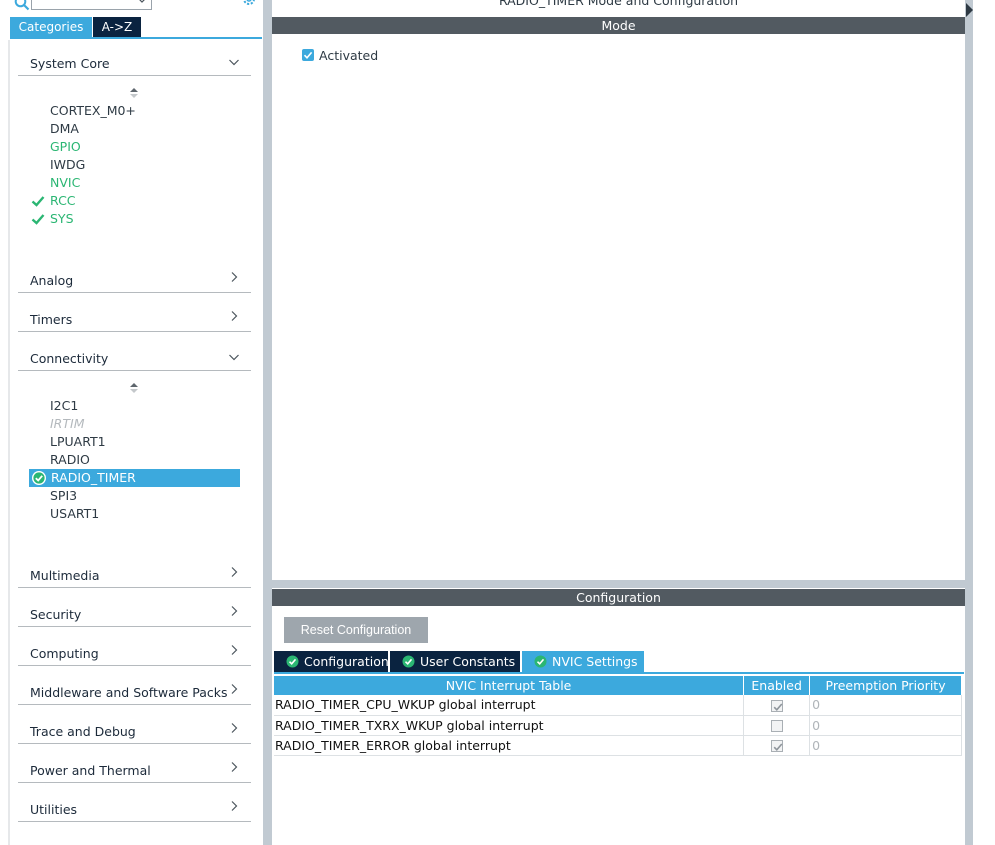 Image resolution: width=995 pixels, height=845 pixels. I want to click on list-item-radio: RADIO, so click(70, 460).